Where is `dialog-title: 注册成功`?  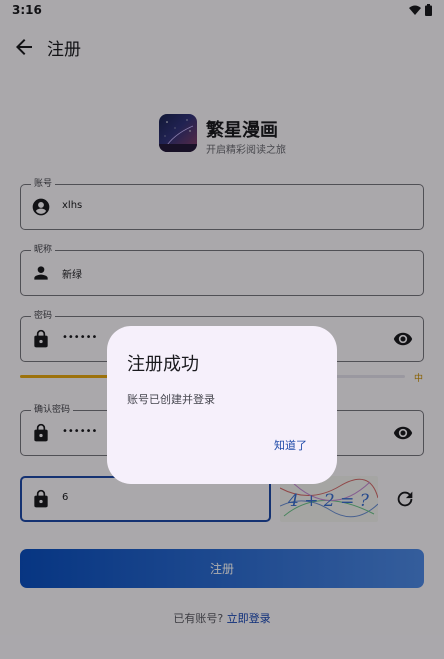
dialog-title: 注册成功 is located at coordinates (163, 364).